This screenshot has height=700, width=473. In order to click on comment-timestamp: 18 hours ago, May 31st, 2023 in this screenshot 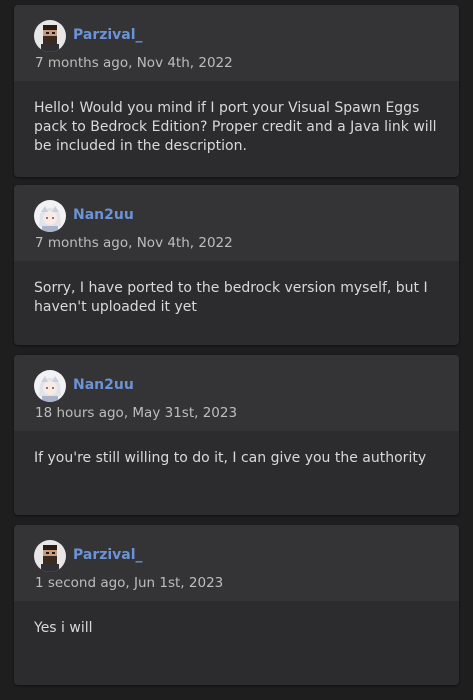, I will do `click(136, 413)`.